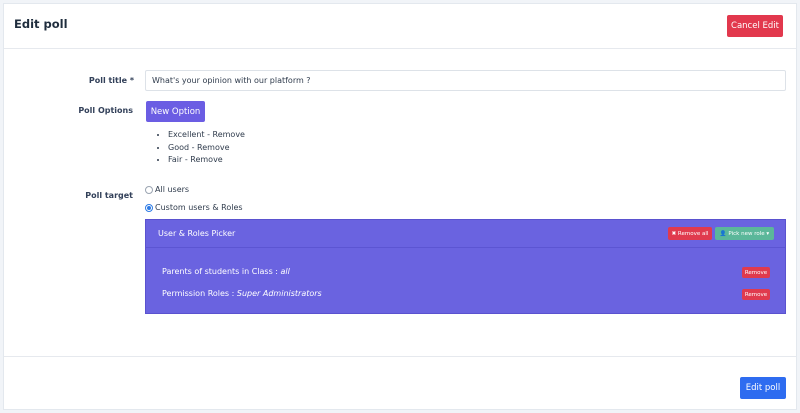 The height and width of the screenshot is (413, 800). What do you see at coordinates (41, 24) in the screenshot?
I see `page-title: Edit poll` at bounding box center [41, 24].